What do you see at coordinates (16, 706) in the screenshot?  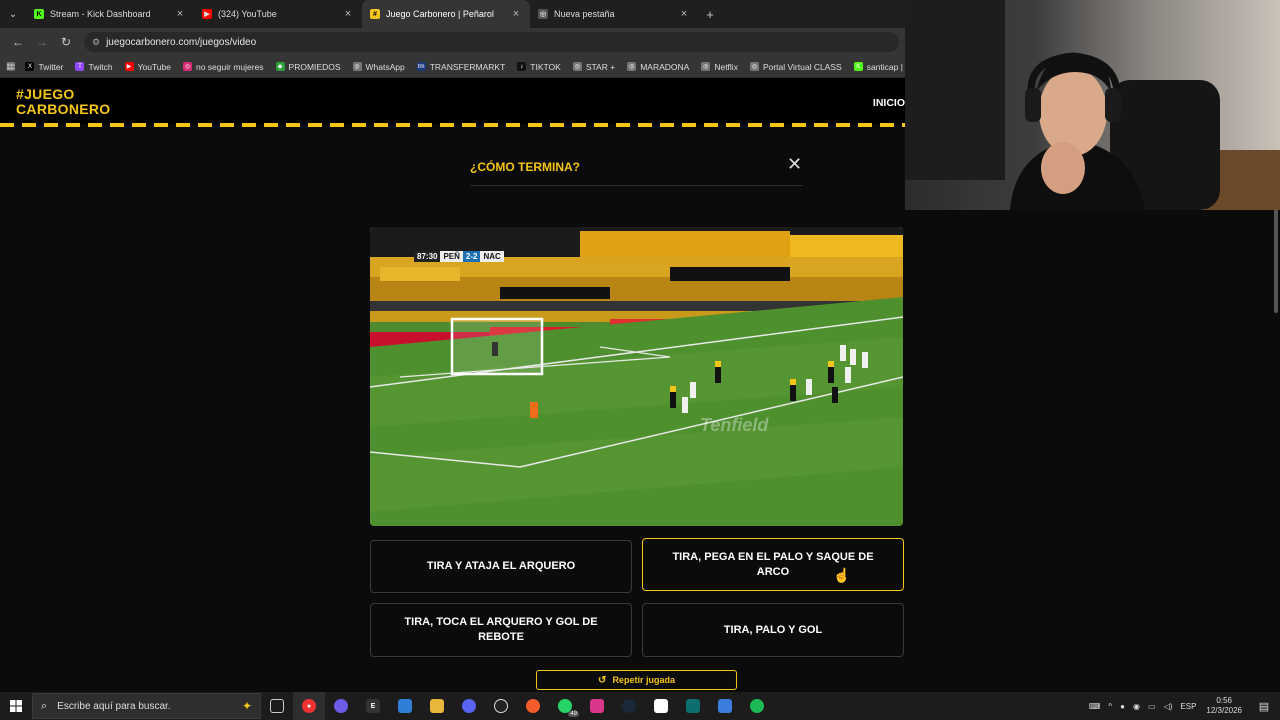 I see `windows-start-icon` at bounding box center [16, 706].